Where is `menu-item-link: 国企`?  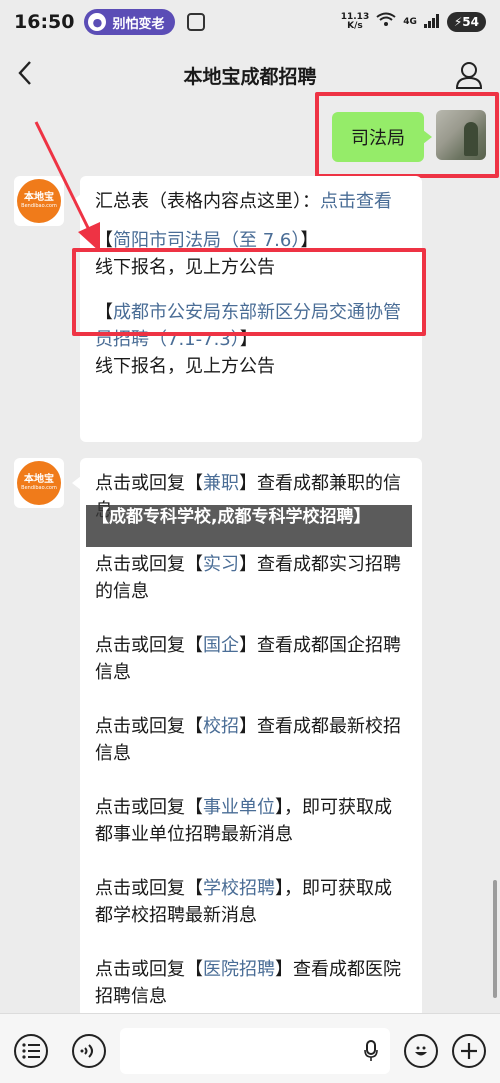 menu-item-link: 国企 is located at coordinates (221, 645).